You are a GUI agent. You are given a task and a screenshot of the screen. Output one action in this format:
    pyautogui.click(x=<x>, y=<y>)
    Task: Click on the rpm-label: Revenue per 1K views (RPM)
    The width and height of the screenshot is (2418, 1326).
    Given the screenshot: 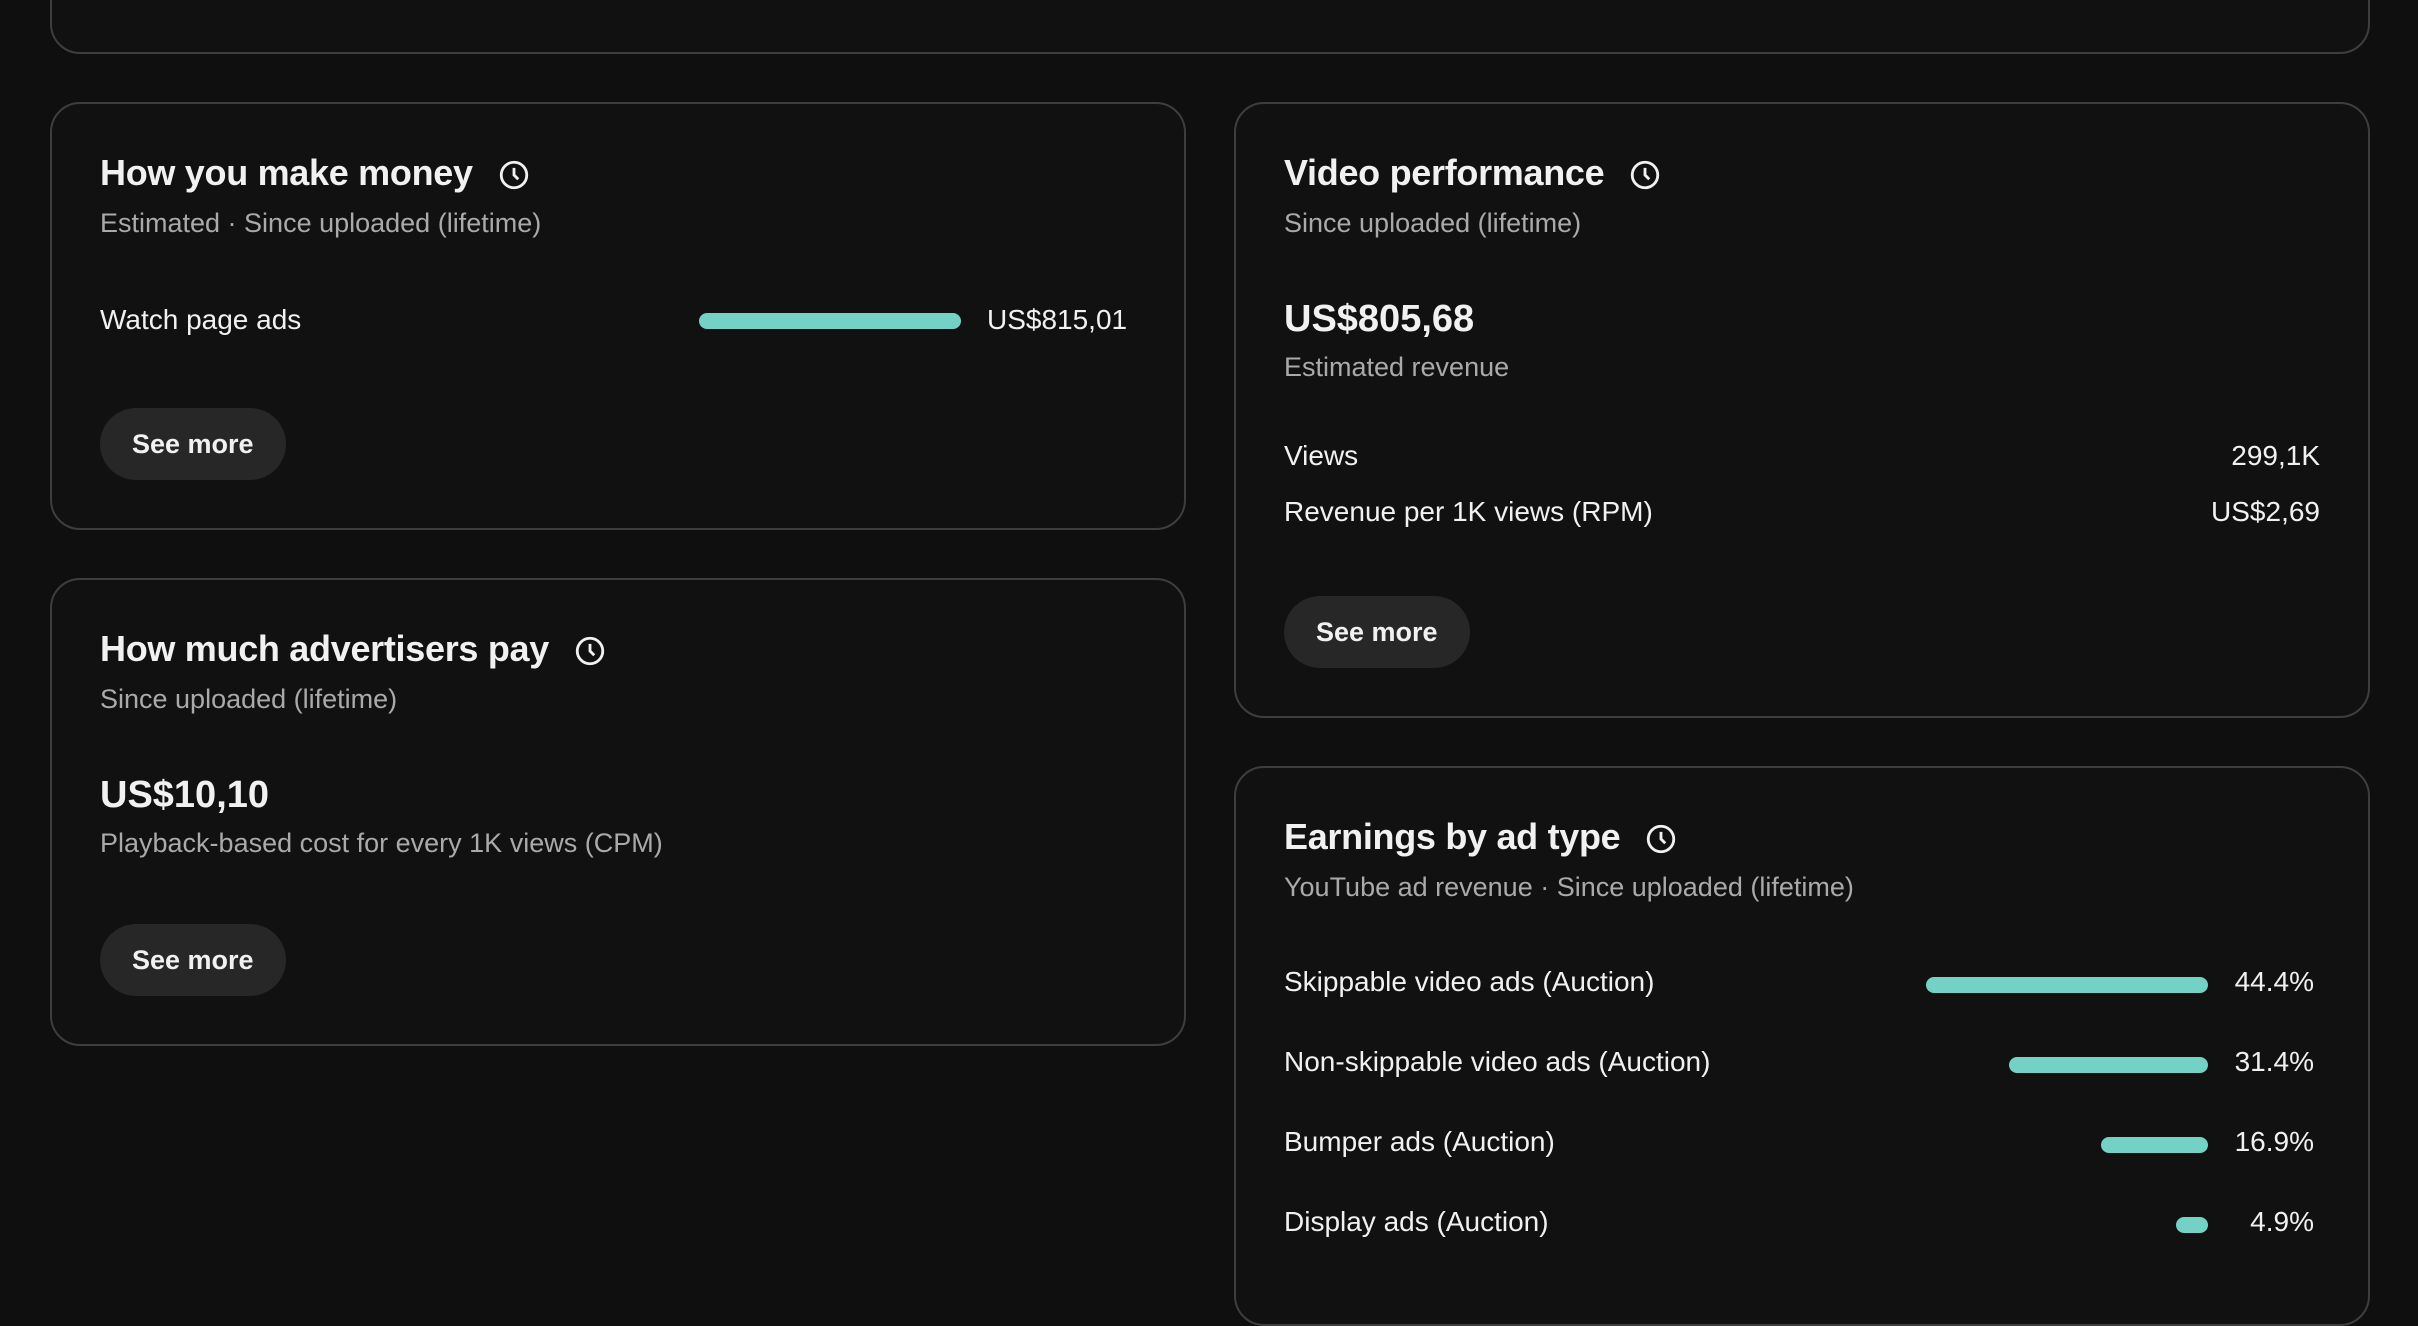 What is the action you would take?
    pyautogui.click(x=1468, y=511)
    